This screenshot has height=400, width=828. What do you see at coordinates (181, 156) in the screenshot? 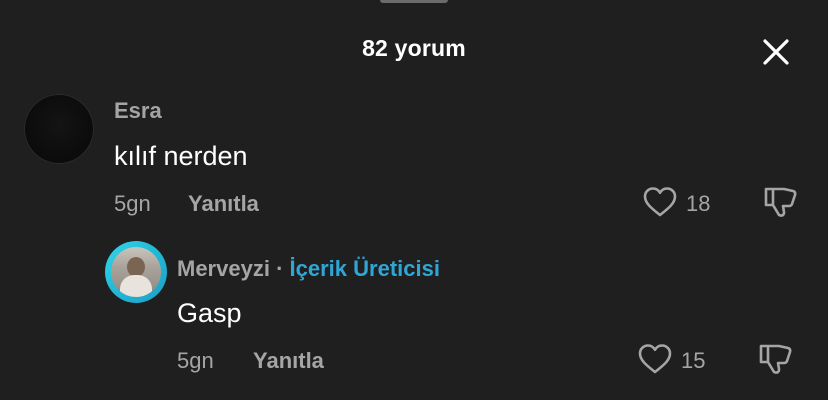
I see `comment-text: kılıf nerden` at bounding box center [181, 156].